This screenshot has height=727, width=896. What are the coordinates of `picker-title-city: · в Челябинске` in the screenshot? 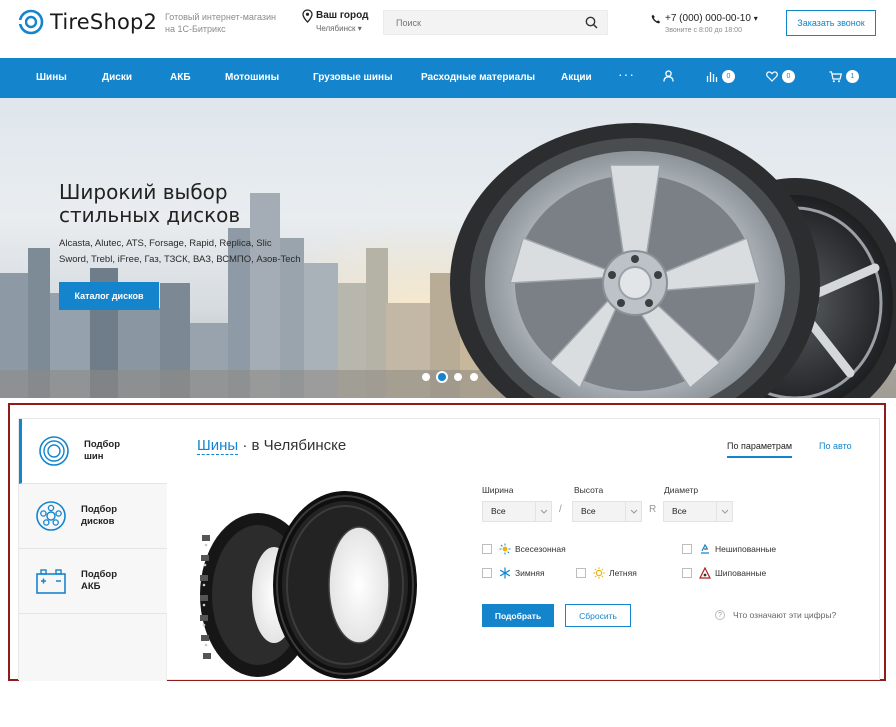 It's located at (292, 445).